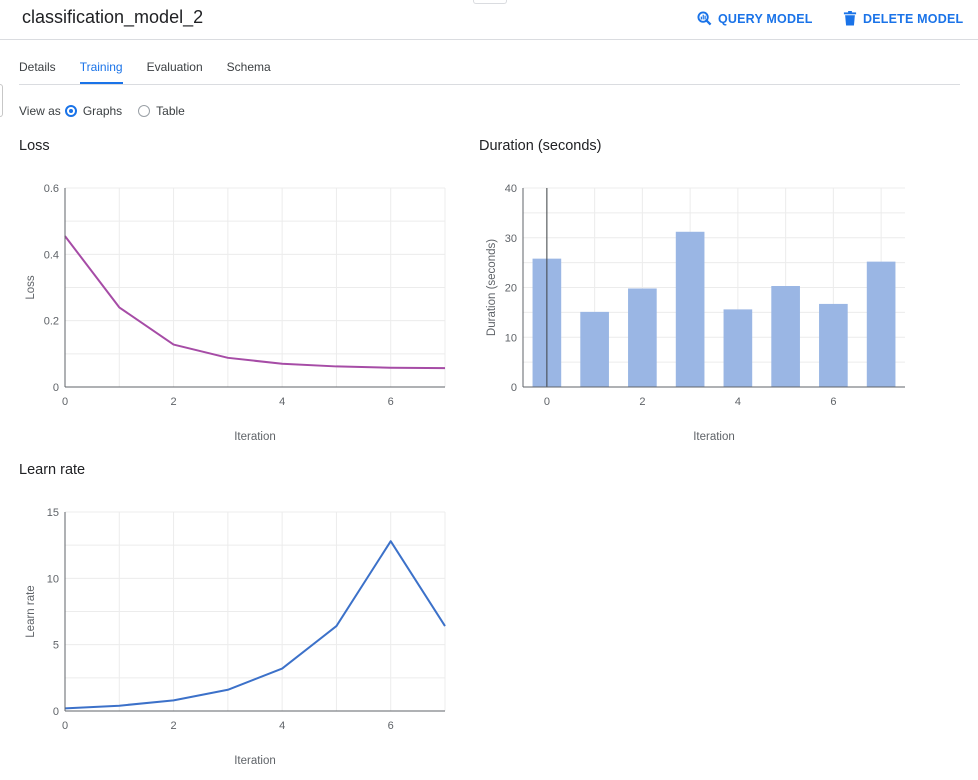 The image size is (978, 780). I want to click on y-tick-label: 30, so click(511, 239).